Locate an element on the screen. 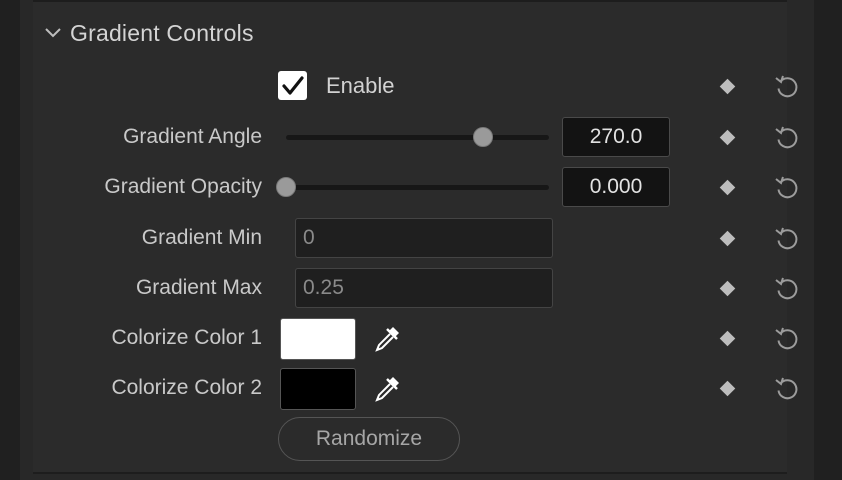  gradient-opacity-slider is located at coordinates (417, 187).